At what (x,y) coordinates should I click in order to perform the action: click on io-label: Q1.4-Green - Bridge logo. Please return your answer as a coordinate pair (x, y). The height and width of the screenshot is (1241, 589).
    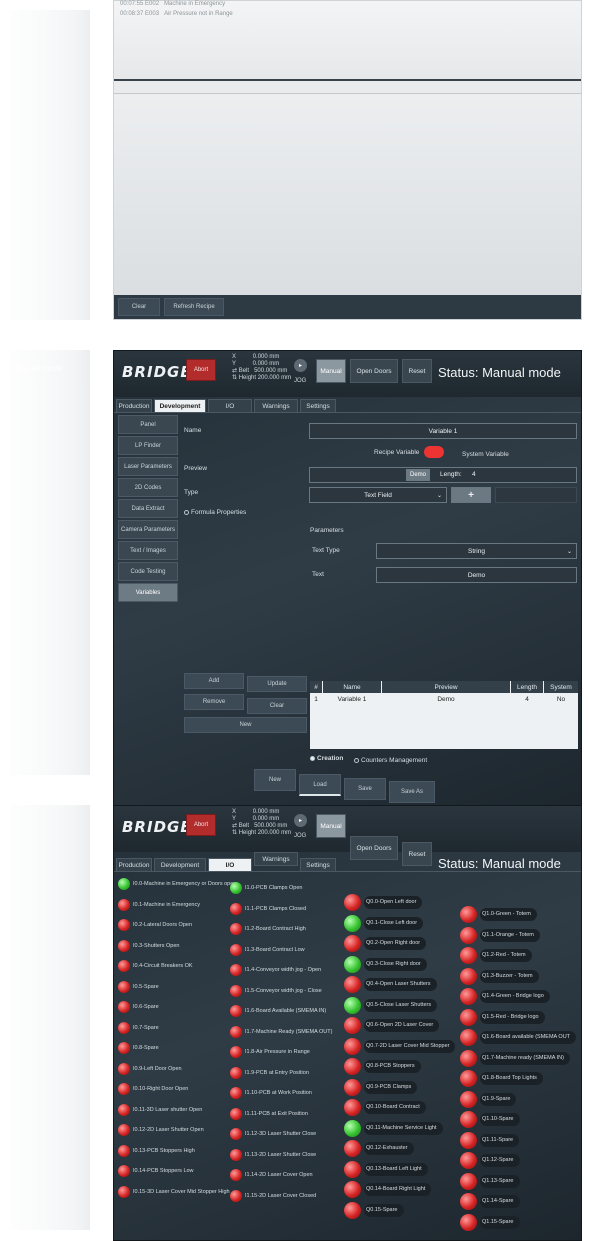
    Looking at the image, I should click on (515, 996).